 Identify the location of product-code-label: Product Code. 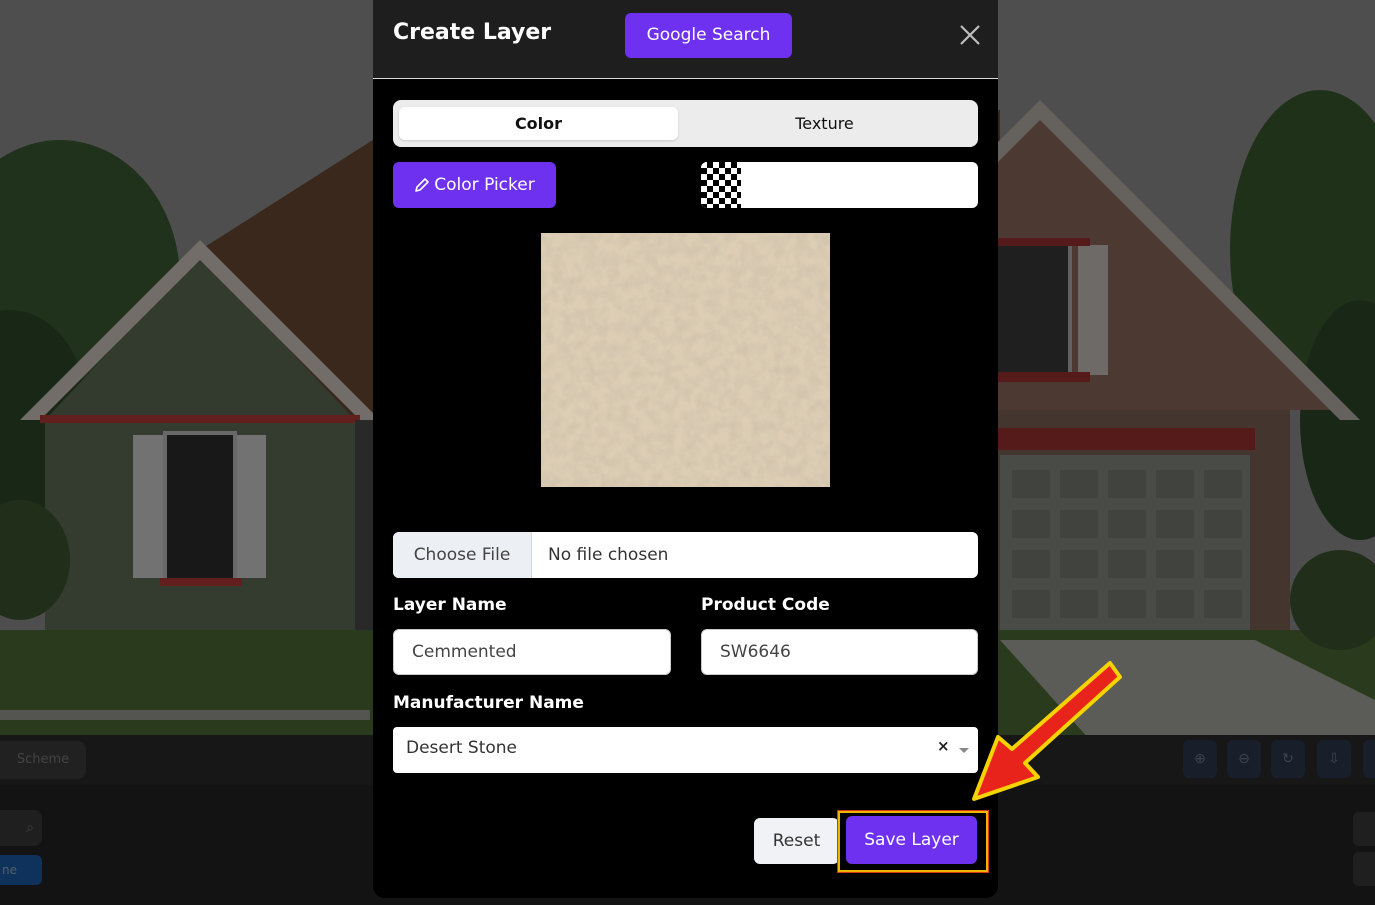
(765, 605).